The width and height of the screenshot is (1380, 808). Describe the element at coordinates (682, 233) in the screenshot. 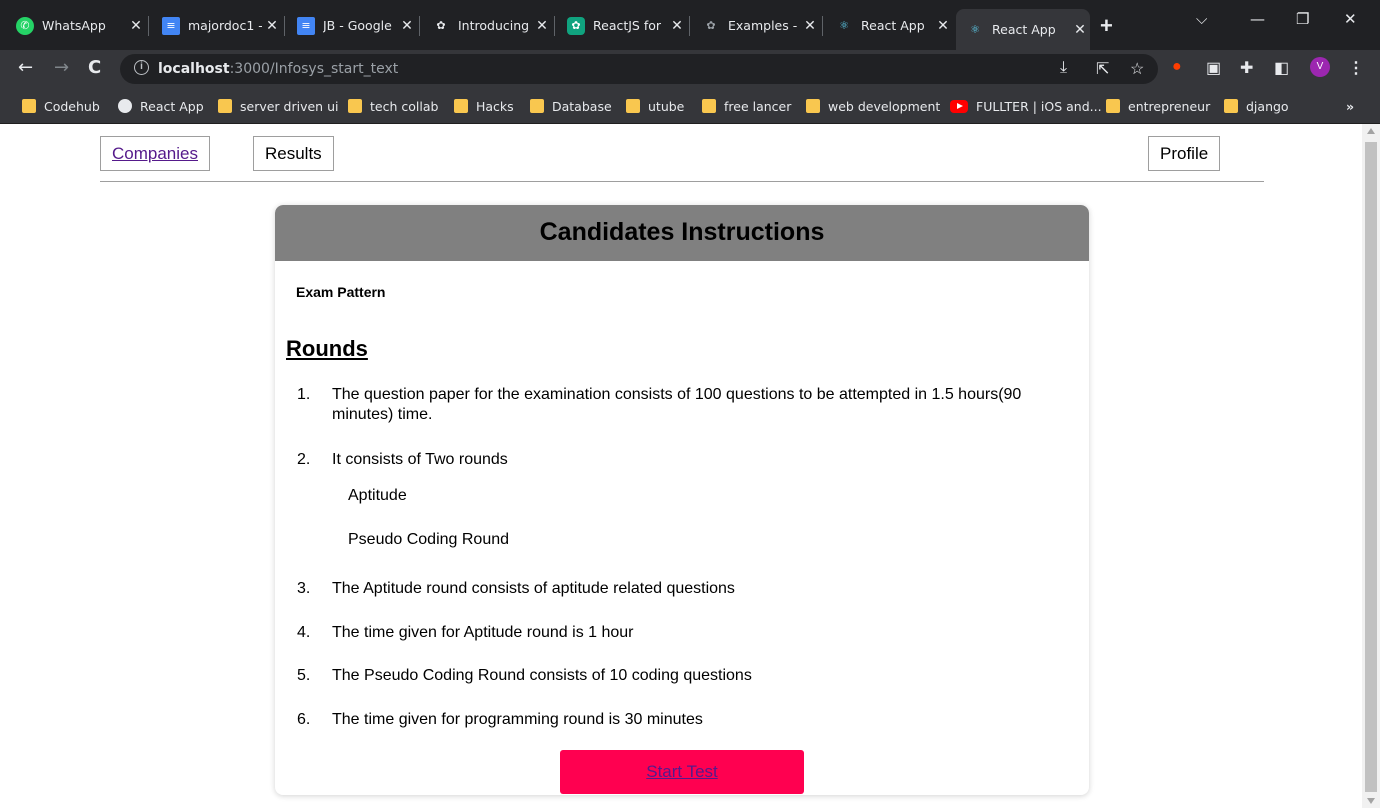

I see `card-title: Candidates Instructions` at that location.